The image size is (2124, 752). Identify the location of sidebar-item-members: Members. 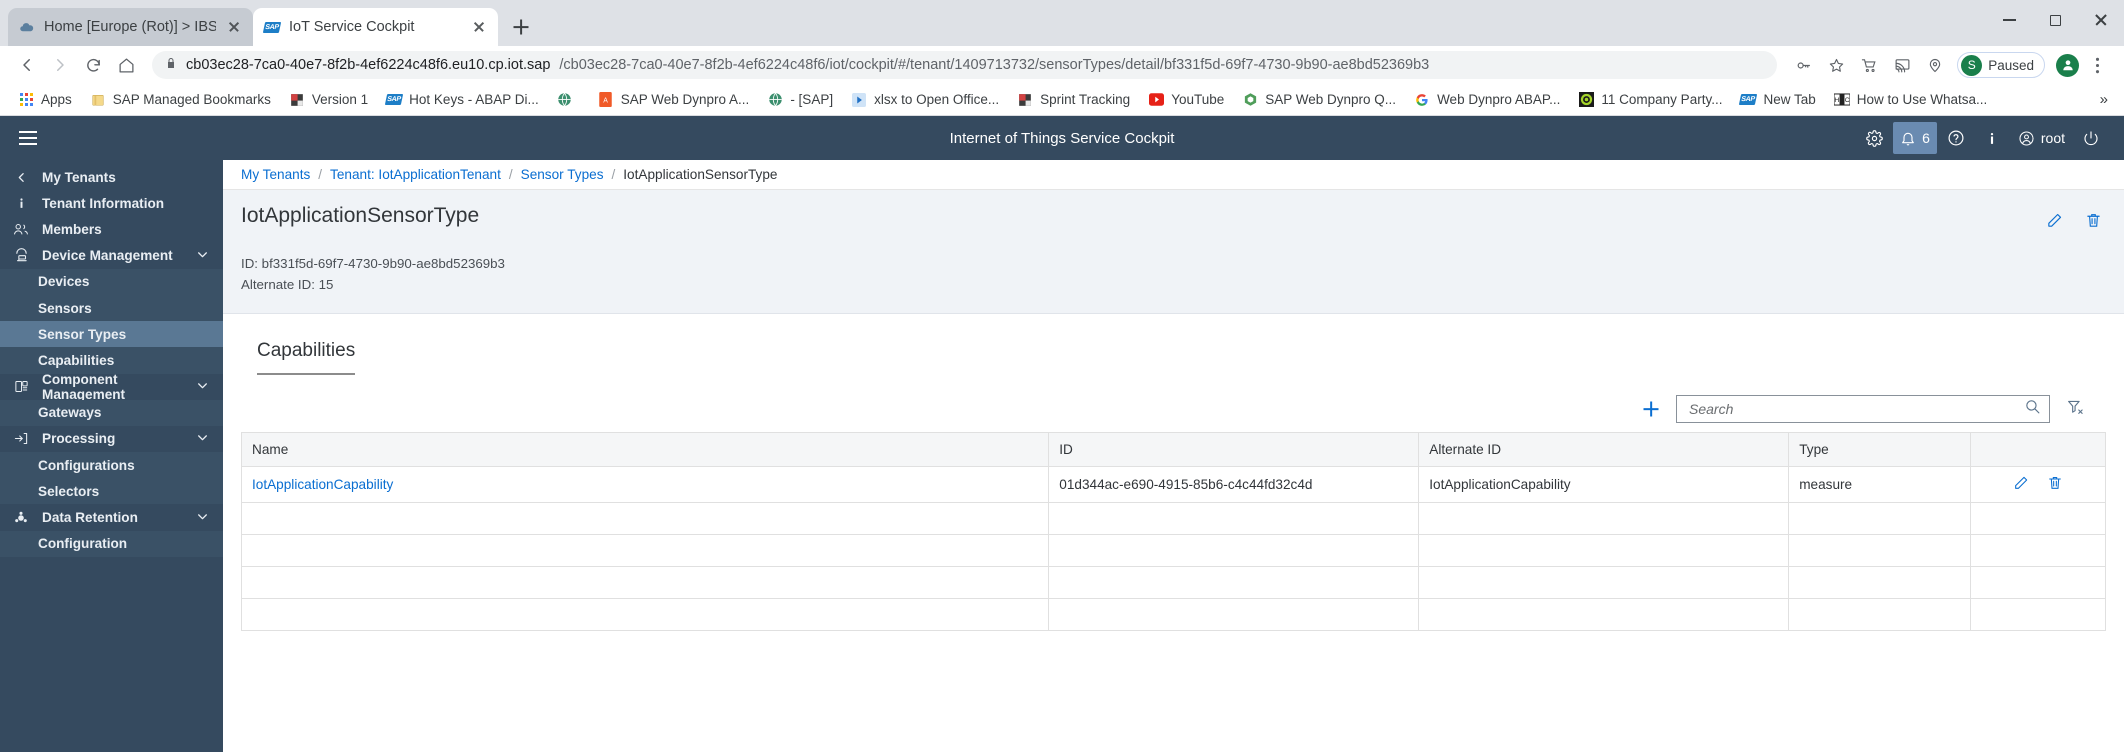
(111, 229).